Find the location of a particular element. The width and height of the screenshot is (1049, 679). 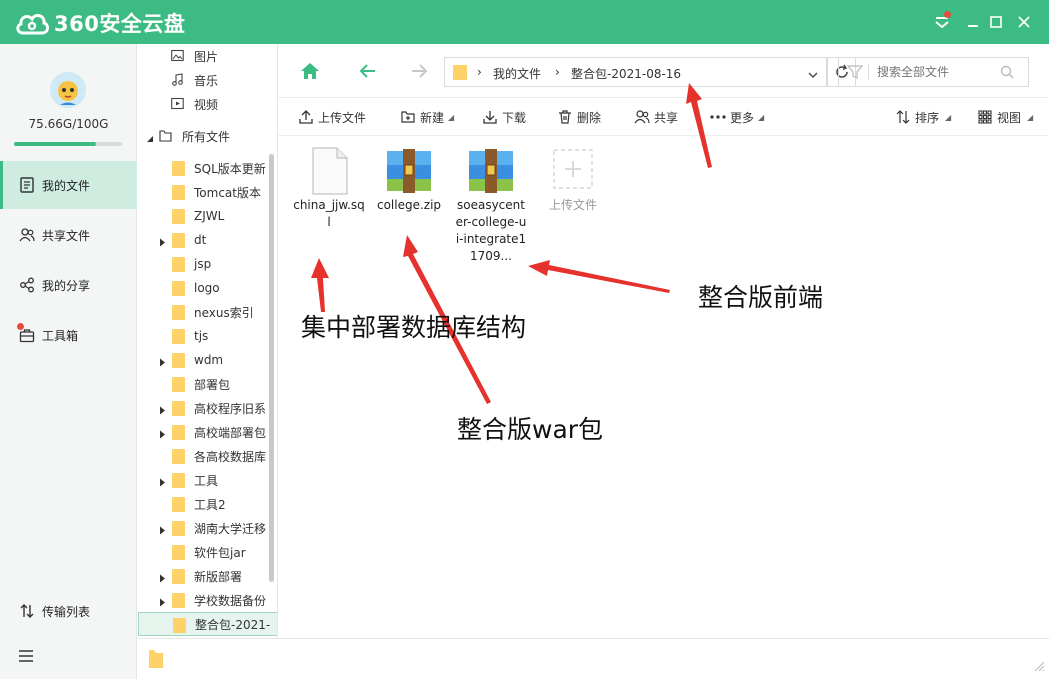

tree-item-label: nexus索引 is located at coordinates (224, 312).